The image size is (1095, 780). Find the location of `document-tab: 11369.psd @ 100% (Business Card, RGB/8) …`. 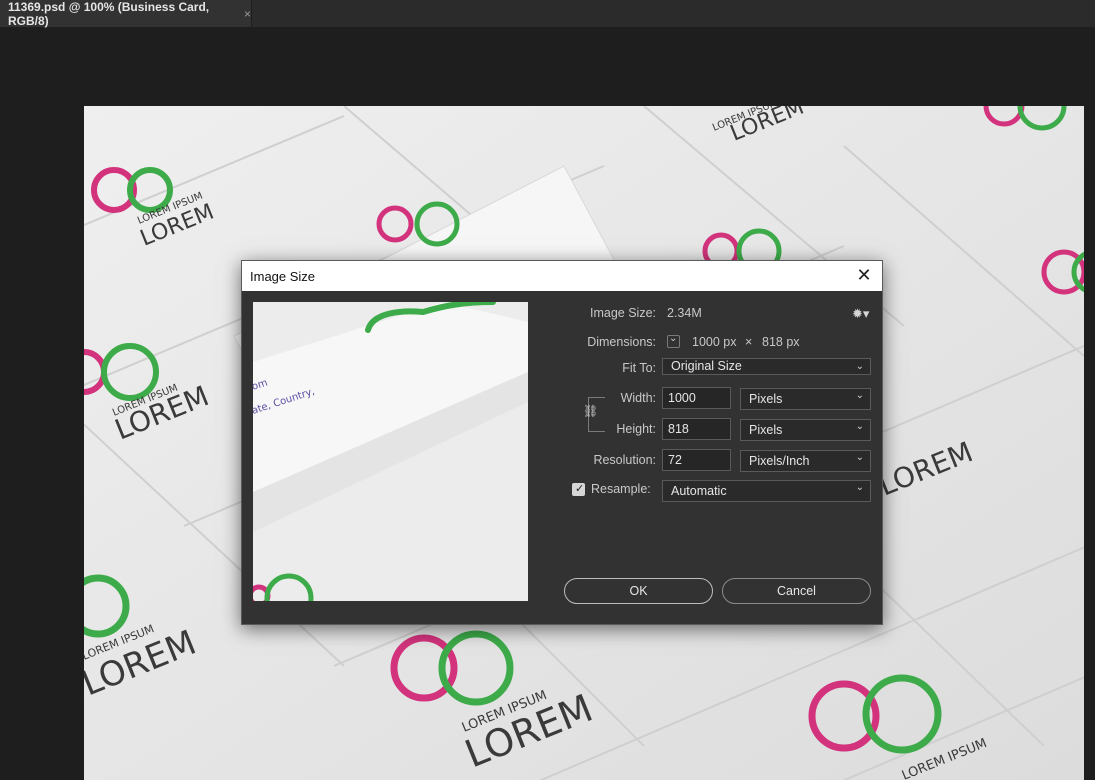

document-tab: 11369.psd @ 100% (Business Card, RGB/8) … is located at coordinates (126, 14).